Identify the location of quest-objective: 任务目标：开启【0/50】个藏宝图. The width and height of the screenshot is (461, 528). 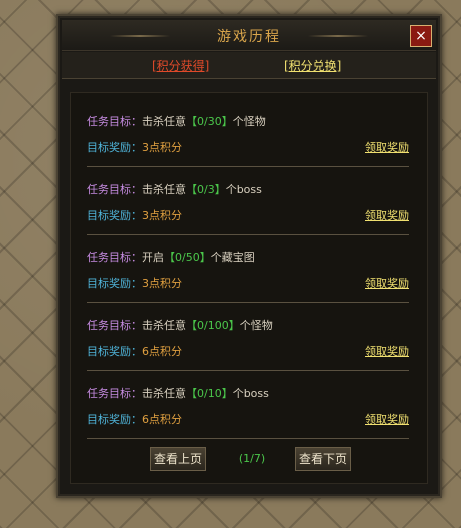
(171, 257).